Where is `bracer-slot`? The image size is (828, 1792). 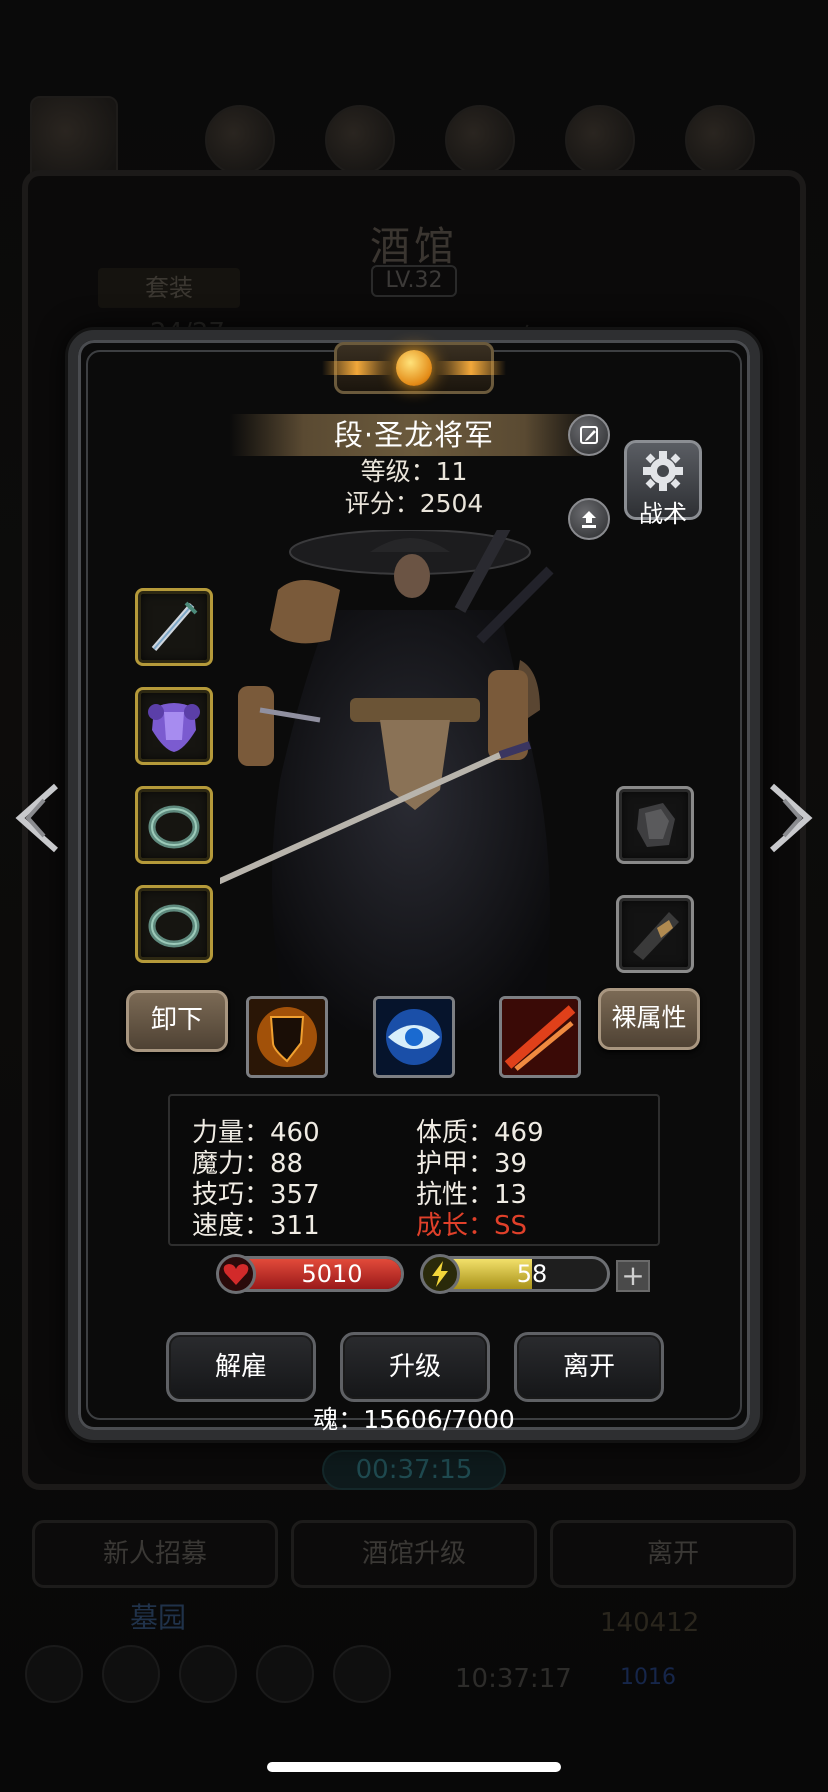
bracer-slot is located at coordinates (655, 934).